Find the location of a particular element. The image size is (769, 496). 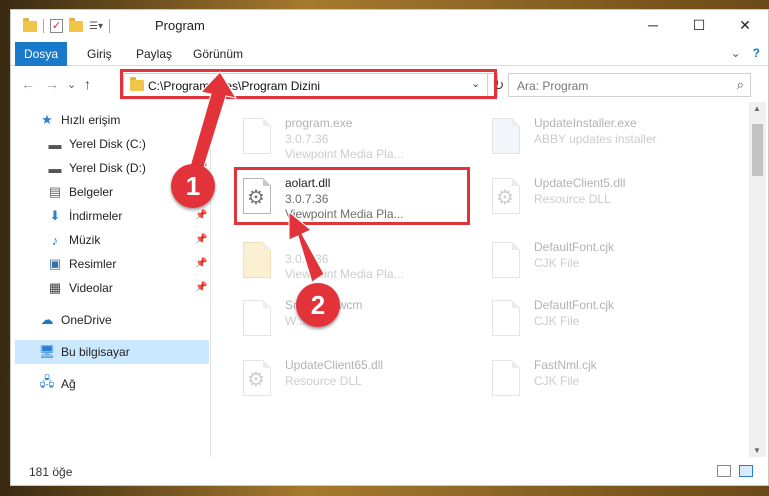

sidebar-item-downloads: ⬇ İndirmeler is located at coordinates (85, 216).